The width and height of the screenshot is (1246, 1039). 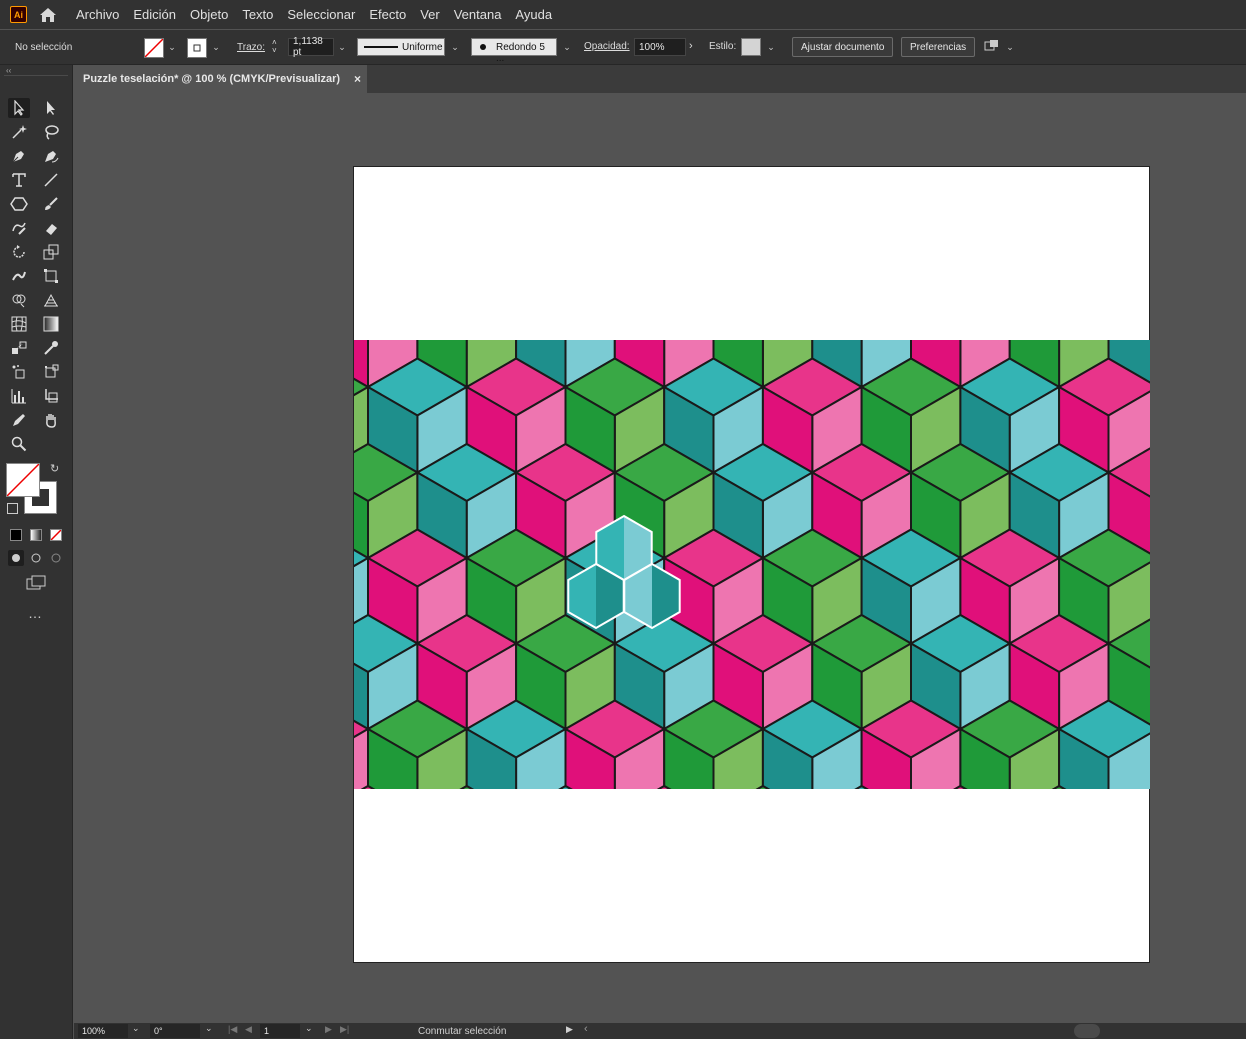 I want to click on previous-artboard-icon: ◀, so click(x=248, y=1029).